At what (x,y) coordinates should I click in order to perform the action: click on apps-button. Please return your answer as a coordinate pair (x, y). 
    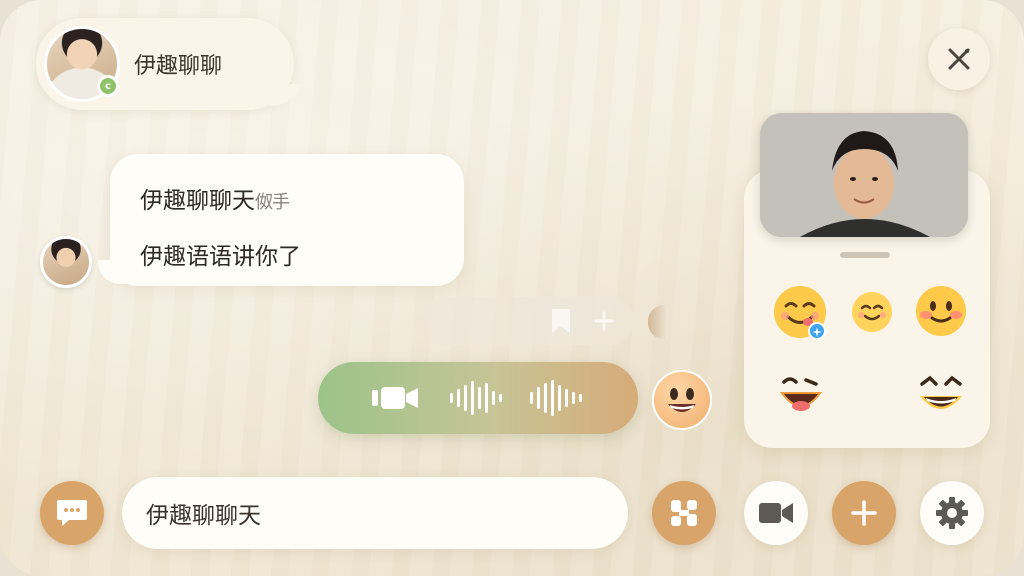
    Looking at the image, I should click on (684, 513).